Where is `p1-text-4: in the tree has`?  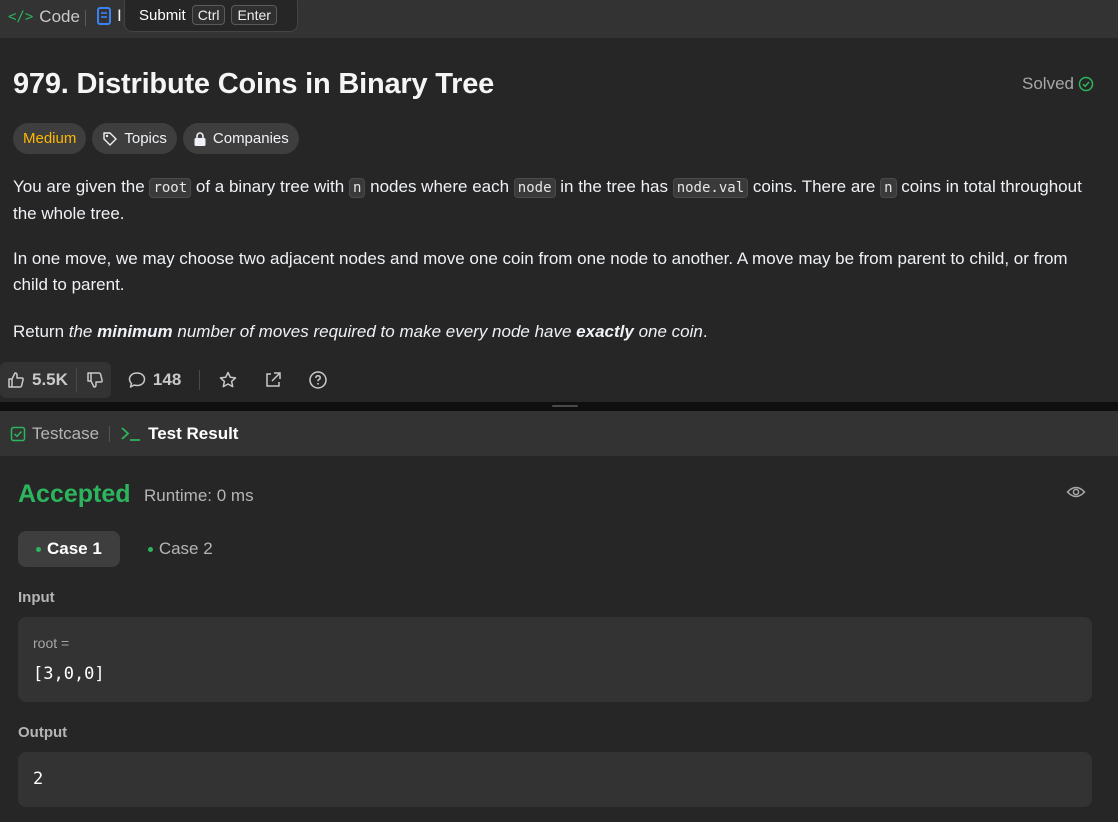 p1-text-4: in the tree has is located at coordinates (614, 186).